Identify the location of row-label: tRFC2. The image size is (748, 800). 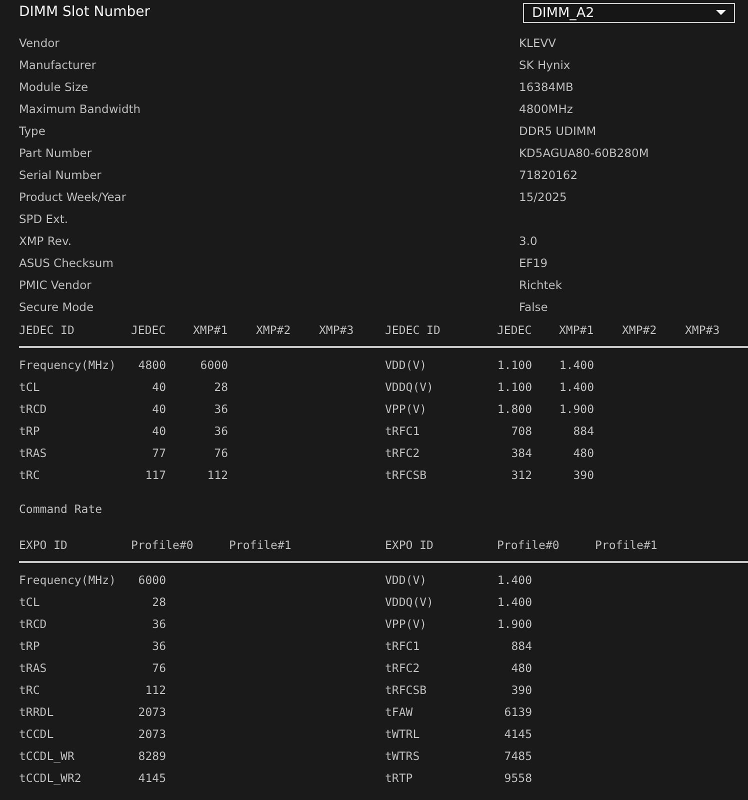
(403, 668).